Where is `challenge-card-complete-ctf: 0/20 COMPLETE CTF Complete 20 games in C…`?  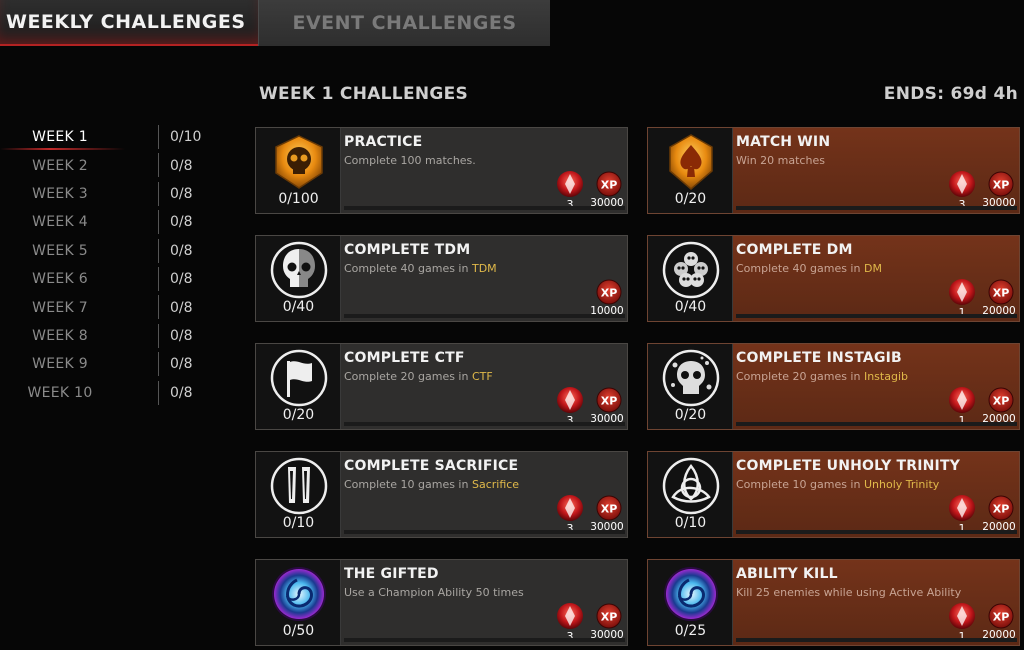
challenge-card-complete-ctf: 0/20 COMPLETE CTF Complete 20 games in C… is located at coordinates (441, 386).